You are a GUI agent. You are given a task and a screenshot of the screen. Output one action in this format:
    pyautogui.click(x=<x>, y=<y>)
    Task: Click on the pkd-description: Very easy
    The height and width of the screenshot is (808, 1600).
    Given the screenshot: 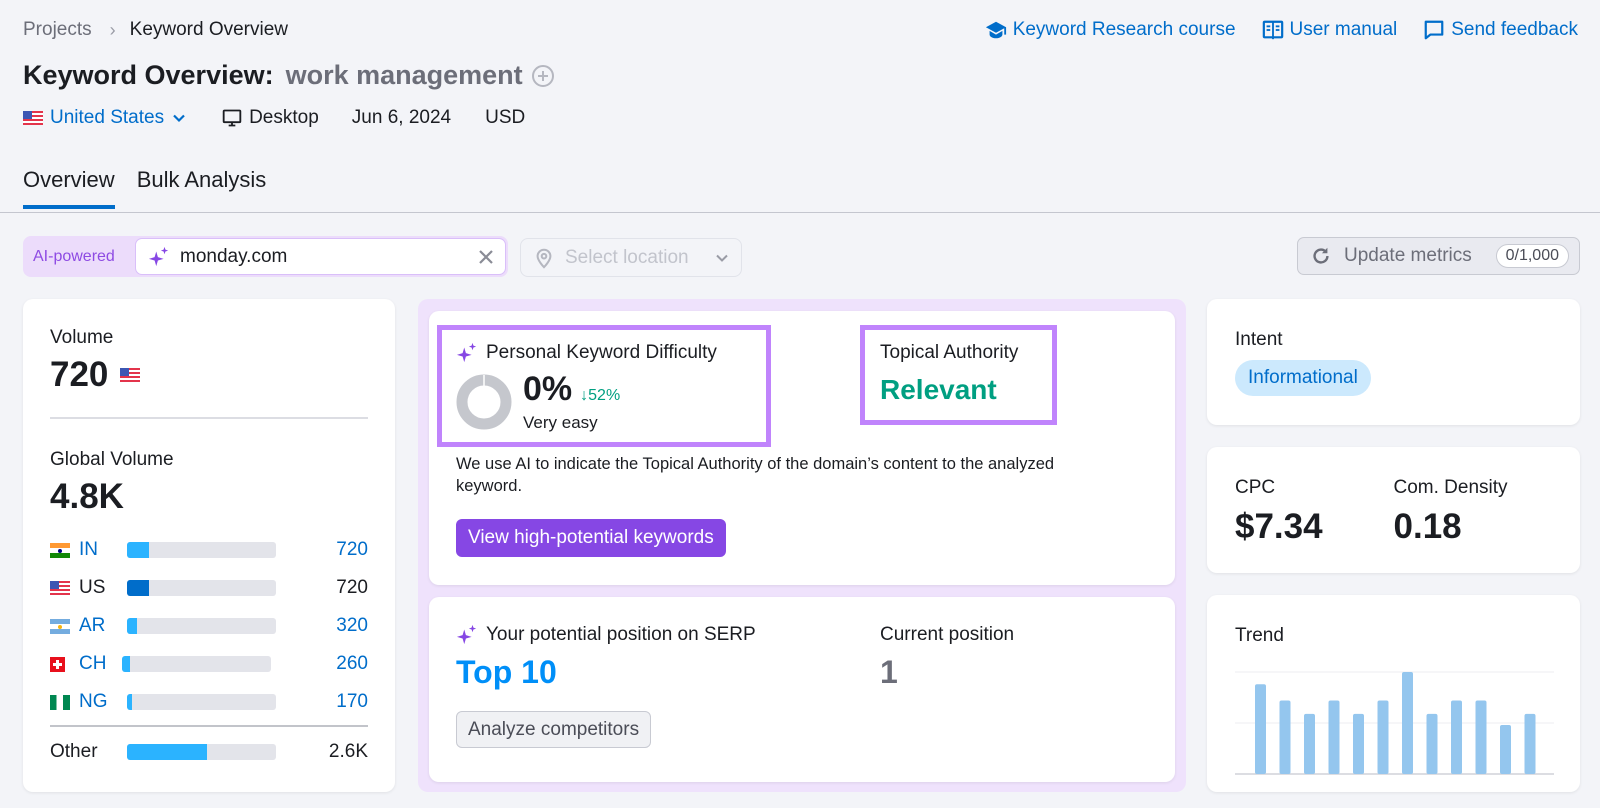 What is the action you would take?
    pyautogui.click(x=560, y=422)
    